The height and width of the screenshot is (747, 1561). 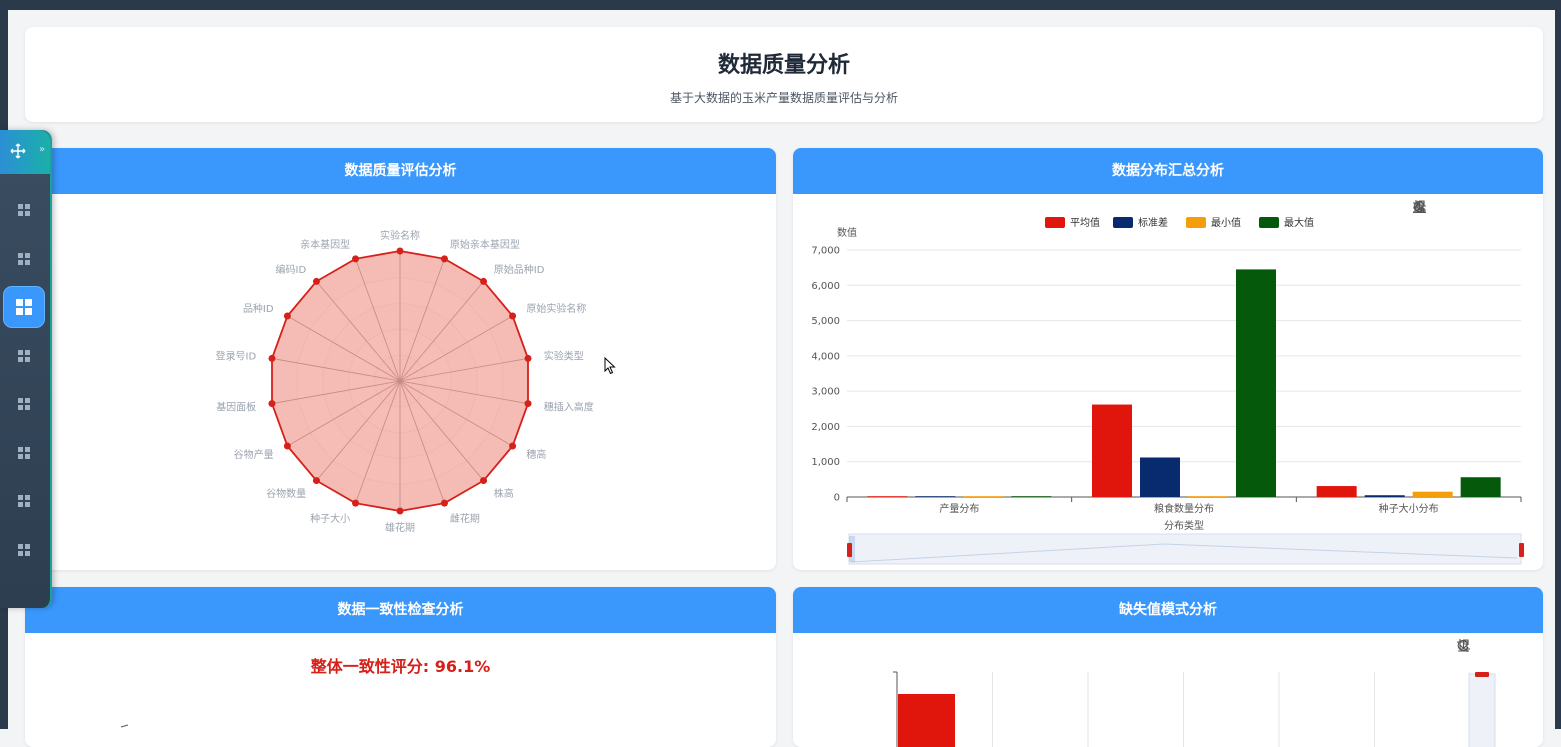 What do you see at coordinates (42, 149) in the screenshot?
I see `expand-icon: »` at bounding box center [42, 149].